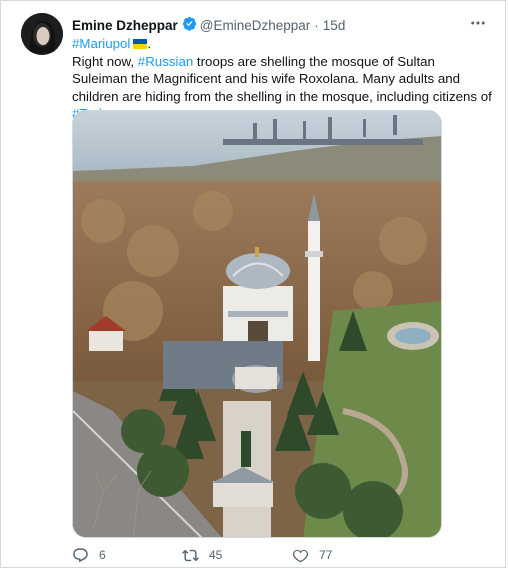  I want to click on tweet-header: Emine Dzheppar @EmineDzheppar · 15d, so click(280, 25).